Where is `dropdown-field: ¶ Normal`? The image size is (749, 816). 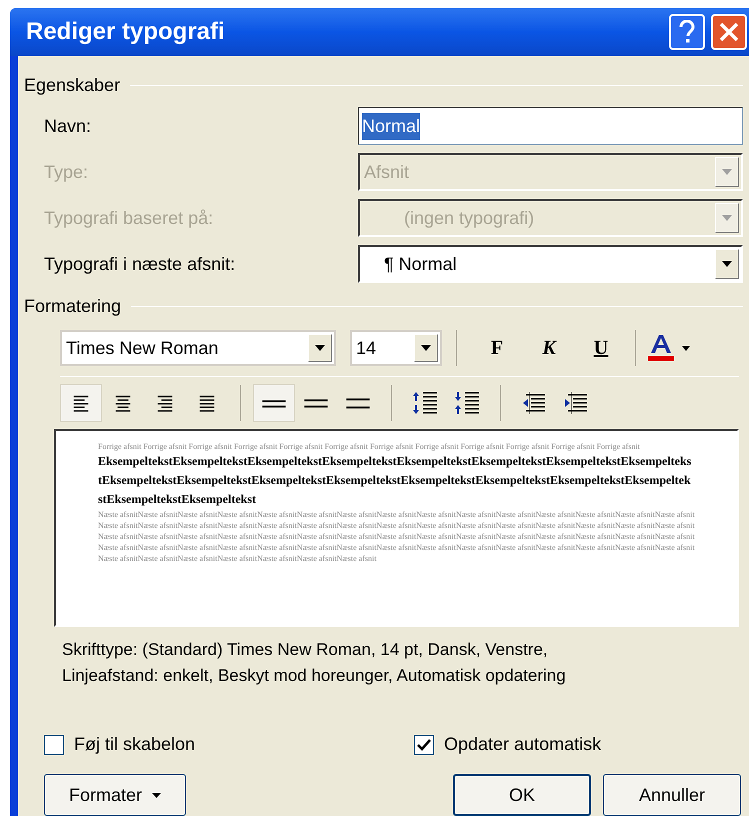 dropdown-field: ¶ Normal is located at coordinates (550, 264).